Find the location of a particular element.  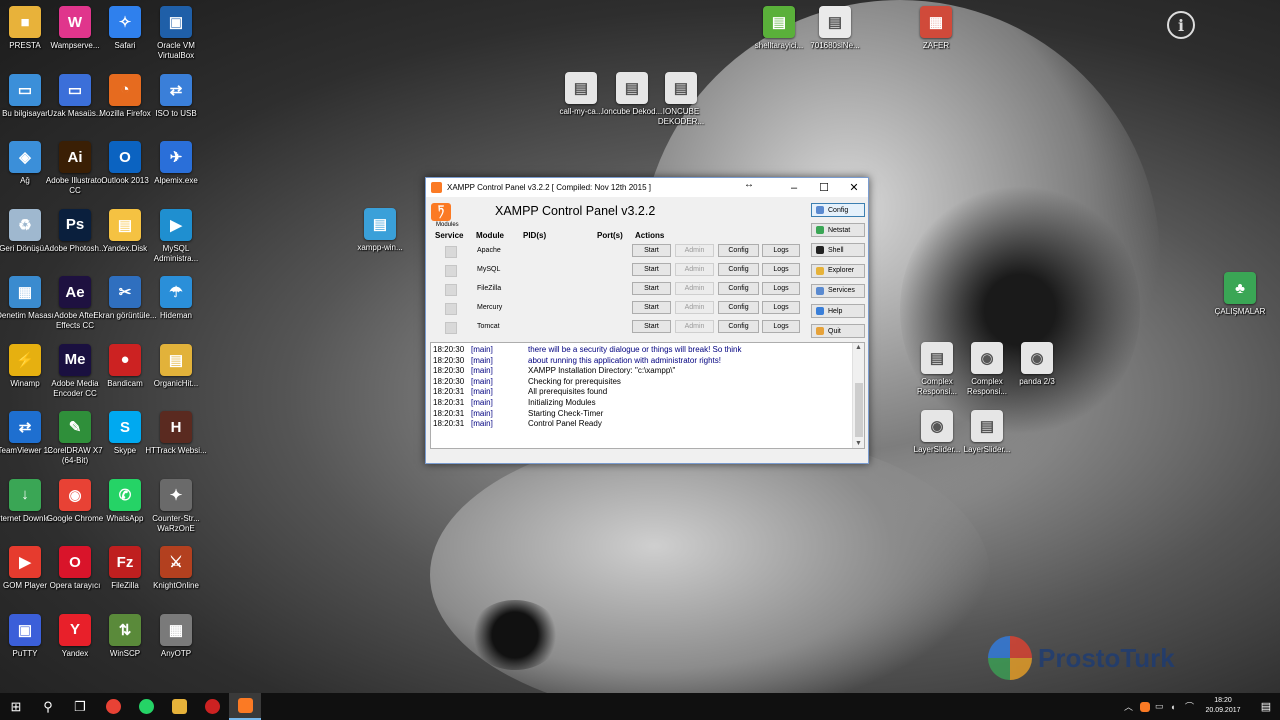

side-button-services: Services is located at coordinates (838, 290).